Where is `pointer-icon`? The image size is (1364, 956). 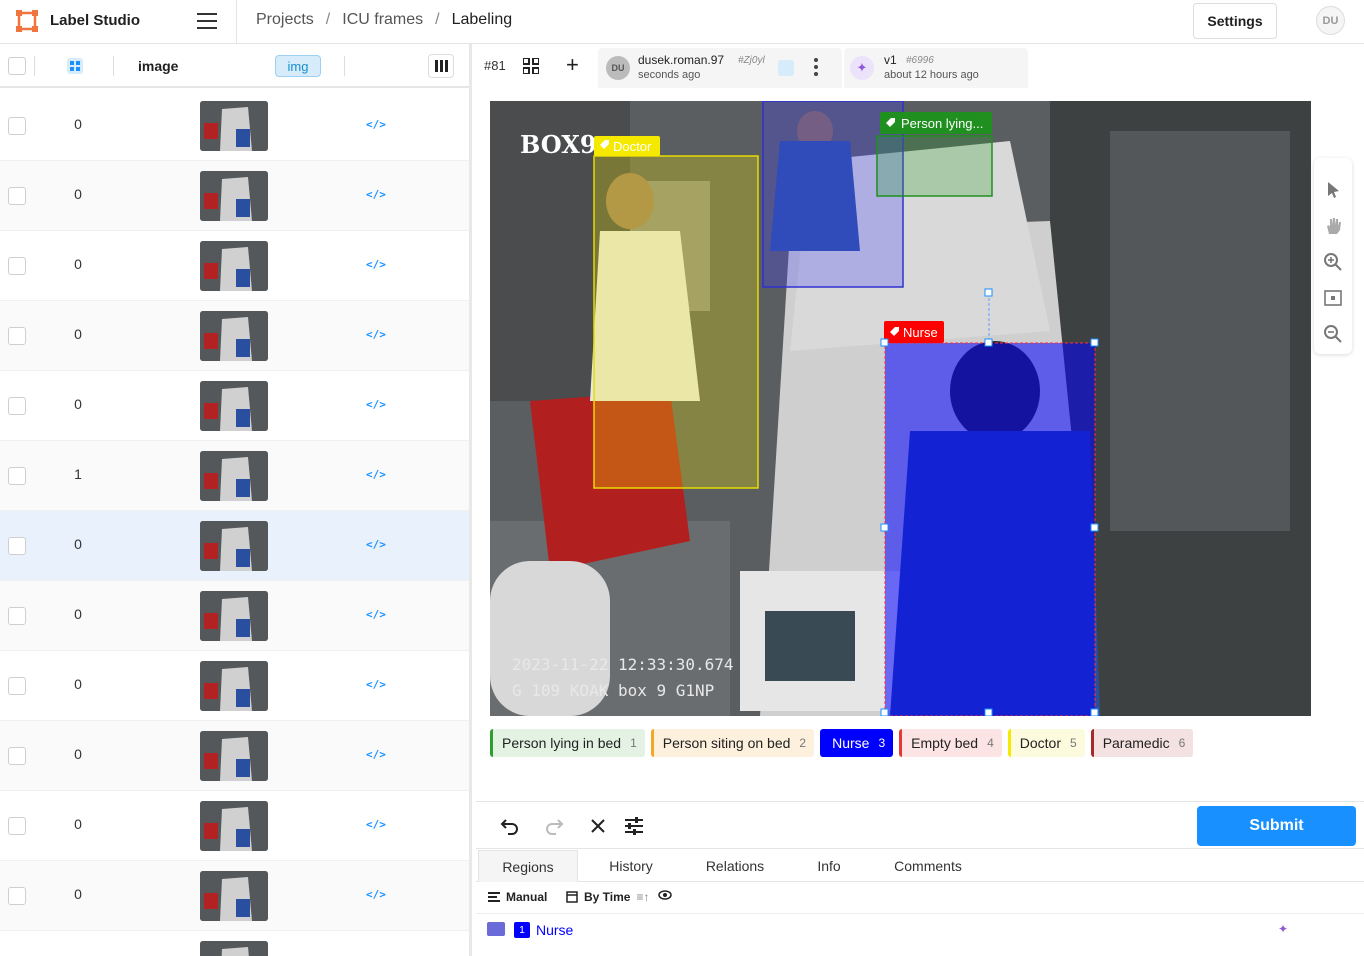
pointer-icon is located at coordinates (1333, 190).